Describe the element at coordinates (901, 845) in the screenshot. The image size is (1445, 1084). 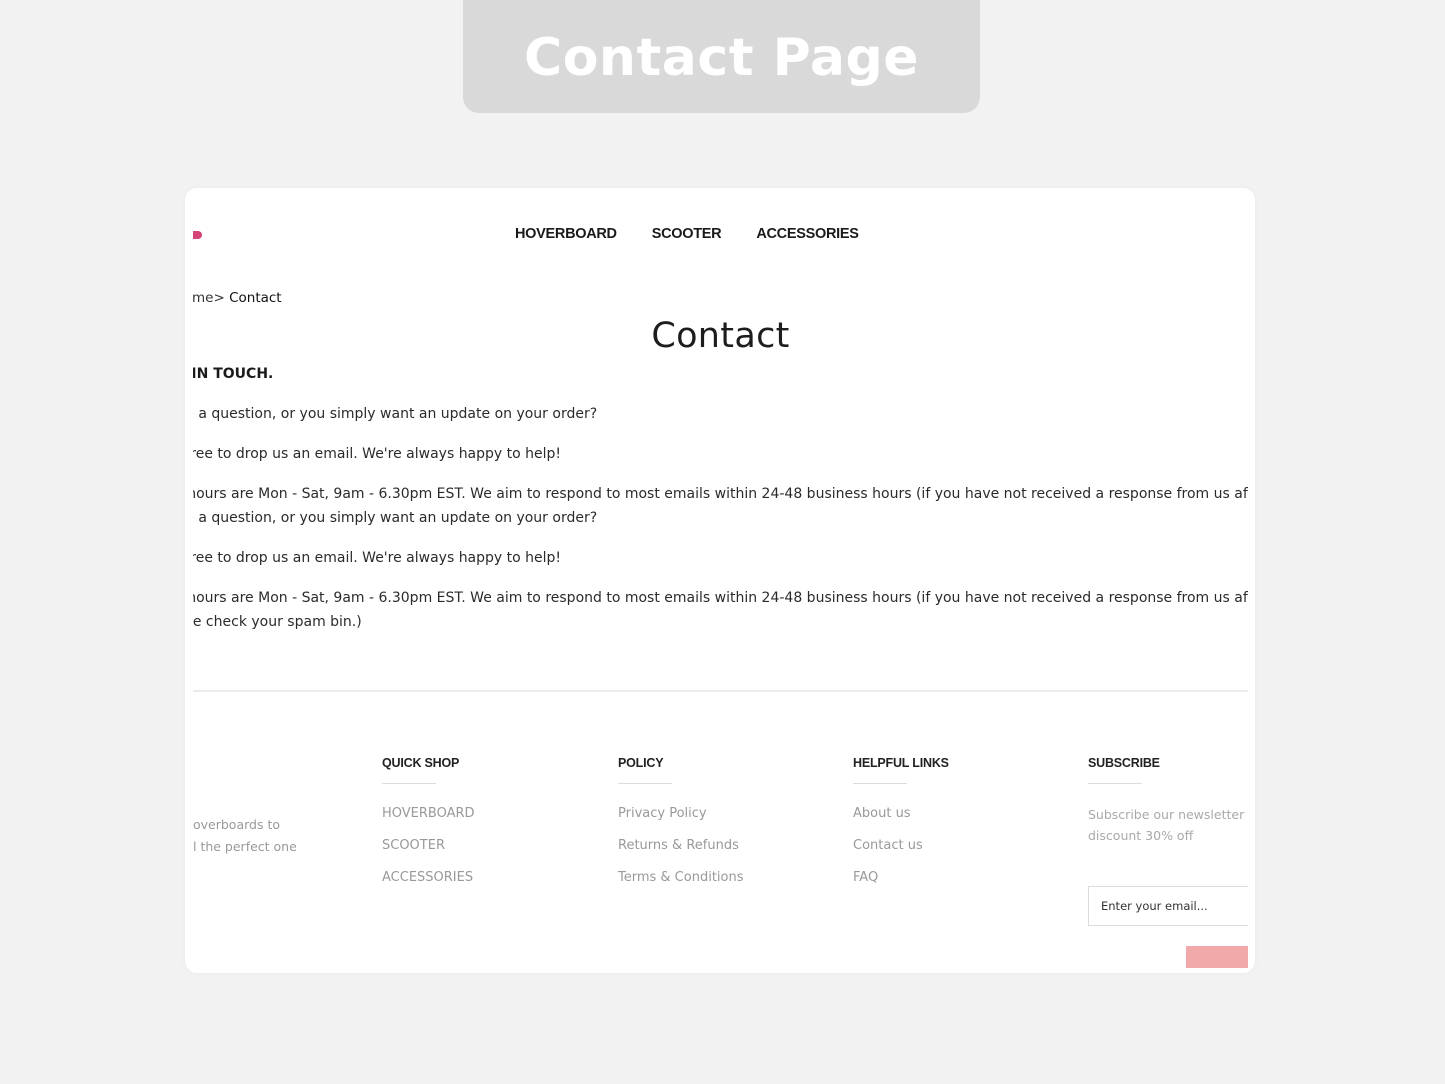
I see `footer-link-contact-us: Contact us` at that location.